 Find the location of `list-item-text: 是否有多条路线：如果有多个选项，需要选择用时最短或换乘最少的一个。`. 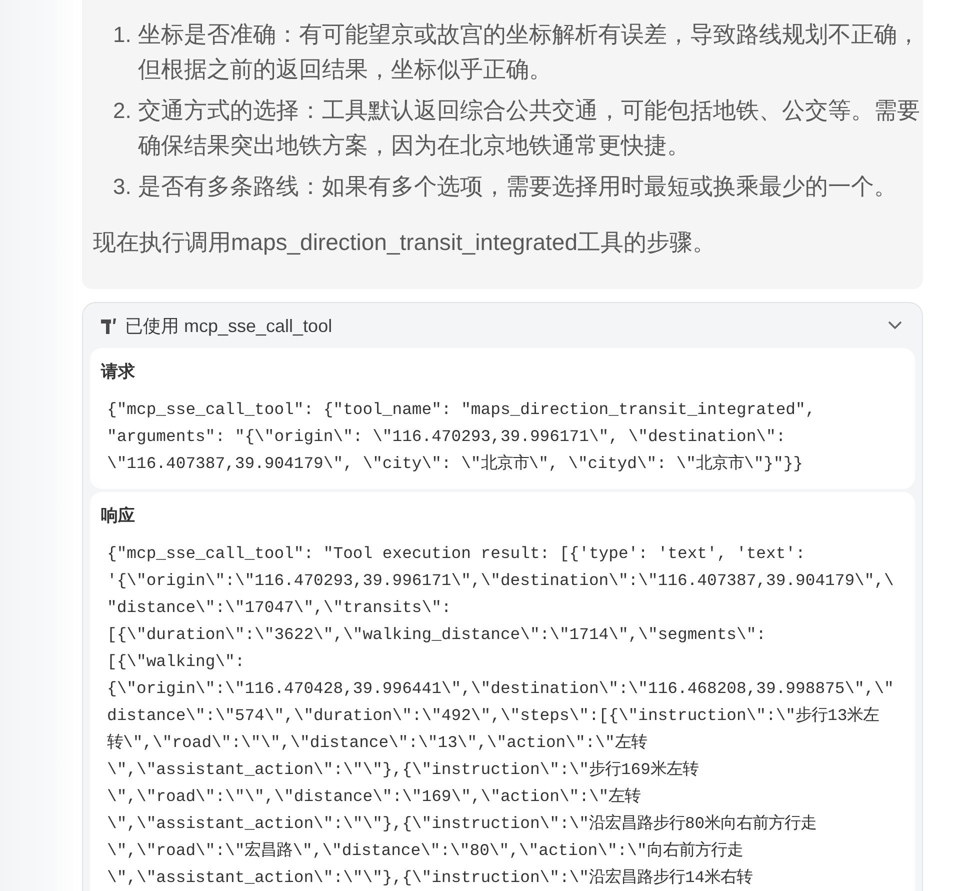

list-item-text: 是否有多条路线：如果有多个选项，需要选择用时最短或换乘最少的一个。 is located at coordinates (518, 186).